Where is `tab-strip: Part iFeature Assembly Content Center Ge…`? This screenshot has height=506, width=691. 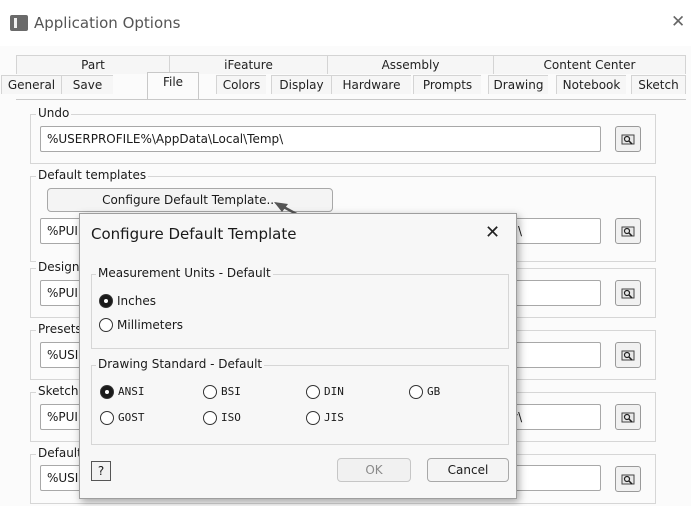
tab-strip: Part iFeature Assembly Content Center Ge… is located at coordinates (343, 78).